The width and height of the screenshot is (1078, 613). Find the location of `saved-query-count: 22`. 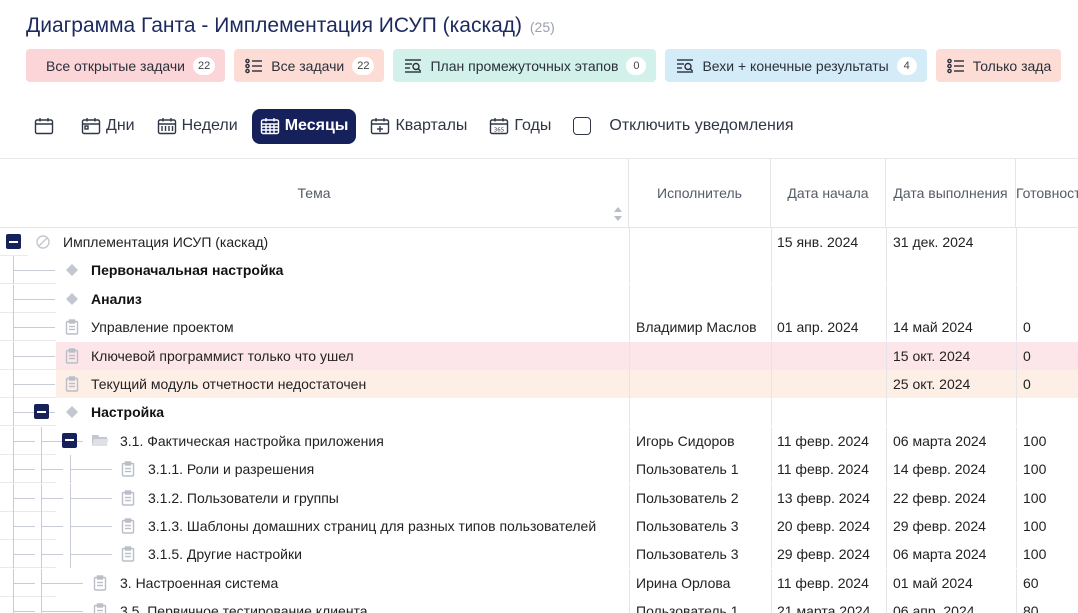

saved-query-count: 22 is located at coordinates (204, 65).